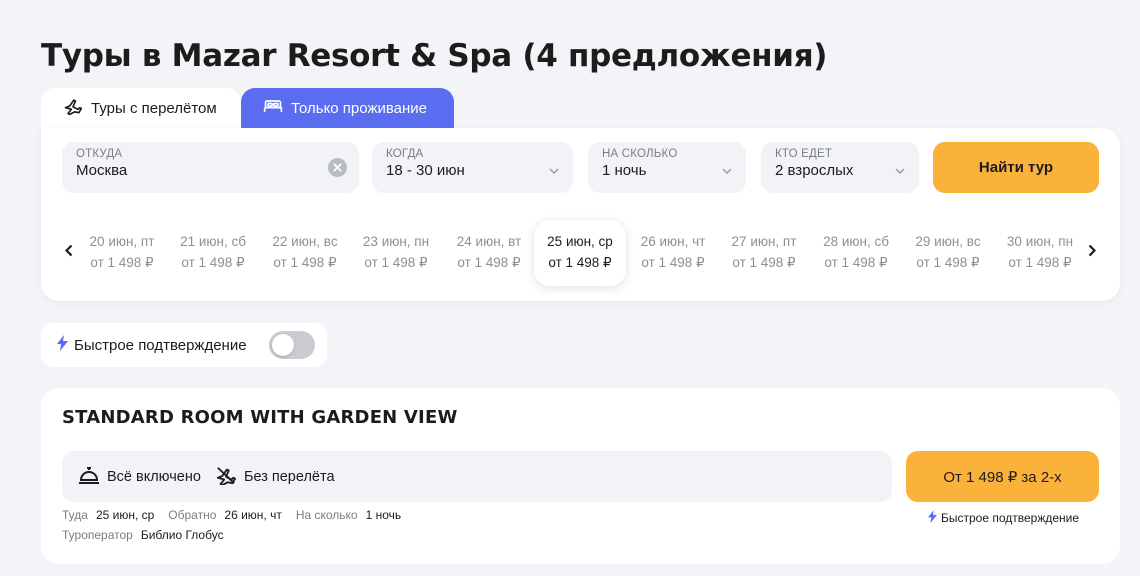  What do you see at coordinates (405, 154) in the screenshot?
I see `when-label: КОГДА` at bounding box center [405, 154].